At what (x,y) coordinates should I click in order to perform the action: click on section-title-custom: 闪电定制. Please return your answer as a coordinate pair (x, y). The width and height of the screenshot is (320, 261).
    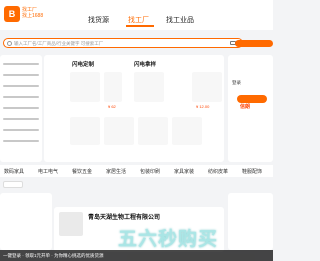
    Looking at the image, I should click on (83, 64).